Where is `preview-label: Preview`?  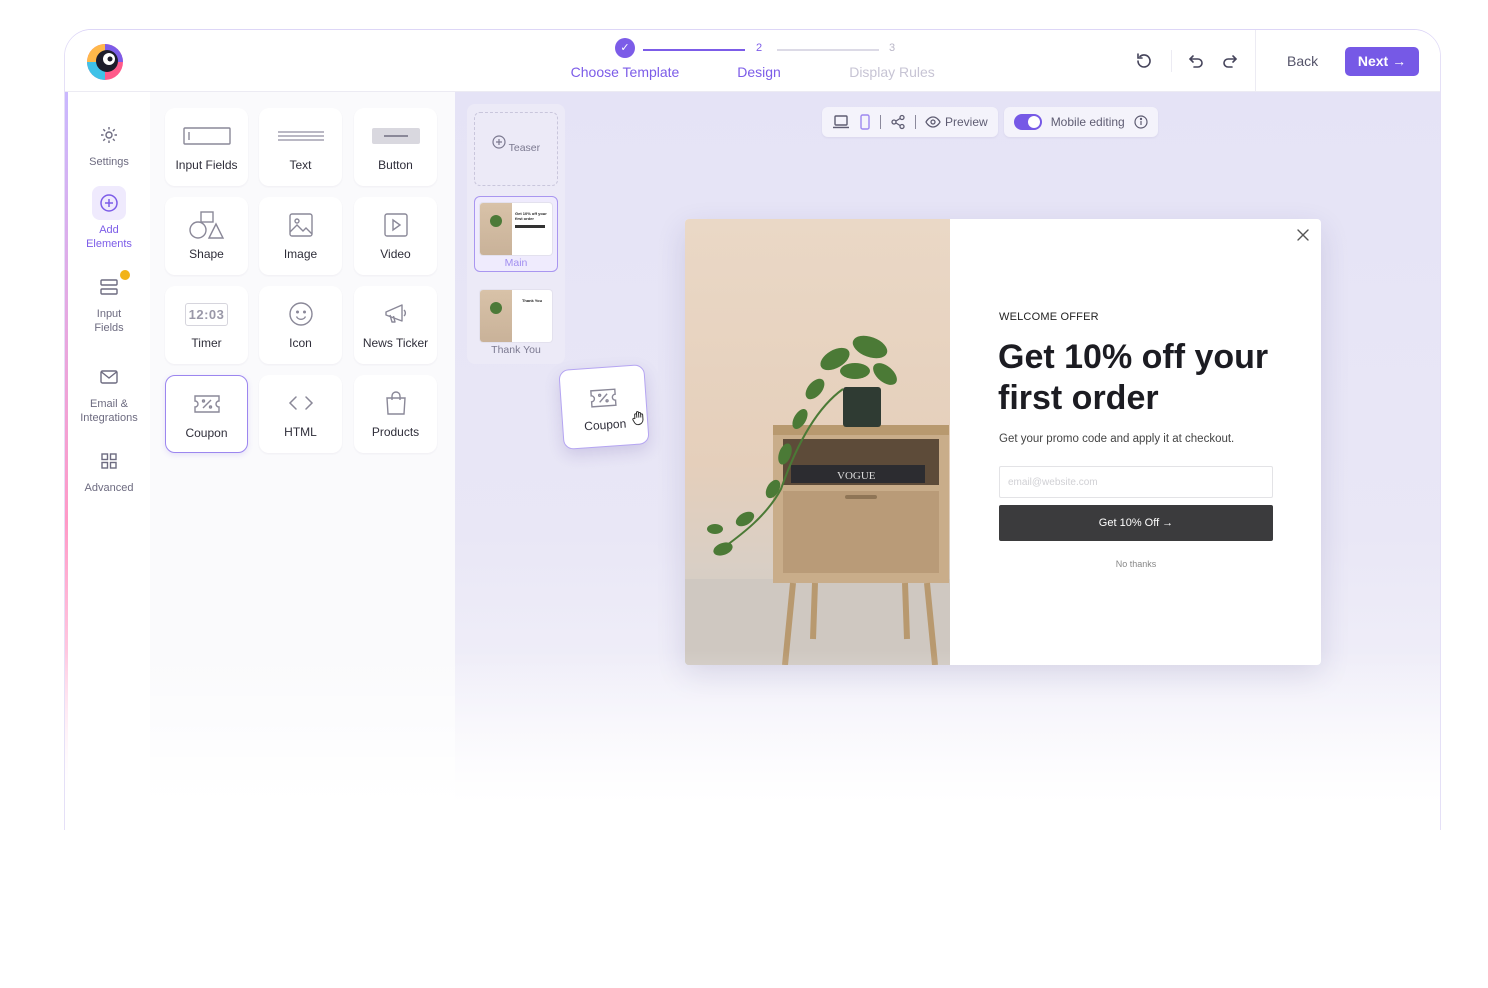
preview-label: Preview is located at coordinates (966, 122).